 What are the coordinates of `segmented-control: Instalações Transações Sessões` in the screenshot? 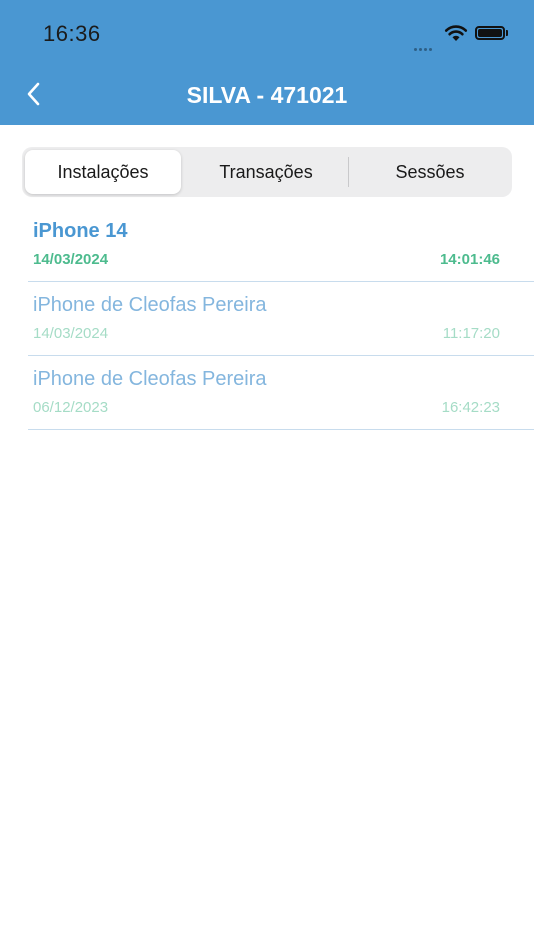 It's located at (267, 172).